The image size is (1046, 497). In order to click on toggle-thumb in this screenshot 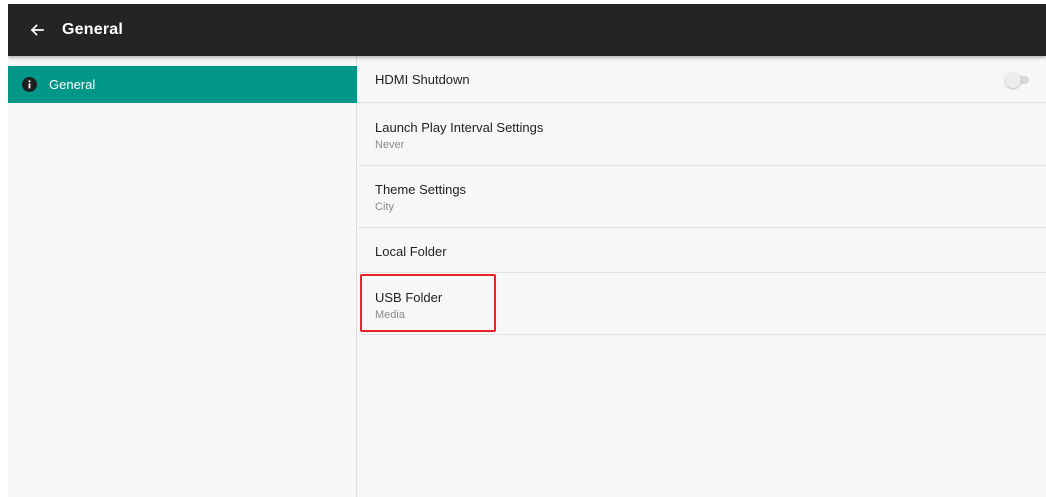, I will do `click(1013, 80)`.